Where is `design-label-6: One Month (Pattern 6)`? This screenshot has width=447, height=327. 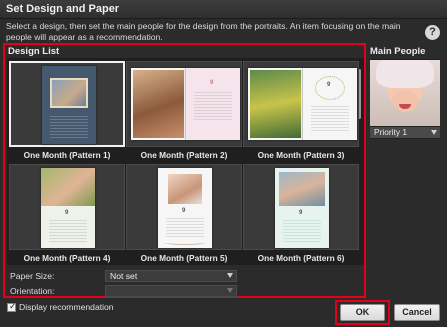 design-label-6: One Month (Pattern 6) is located at coordinates (301, 258).